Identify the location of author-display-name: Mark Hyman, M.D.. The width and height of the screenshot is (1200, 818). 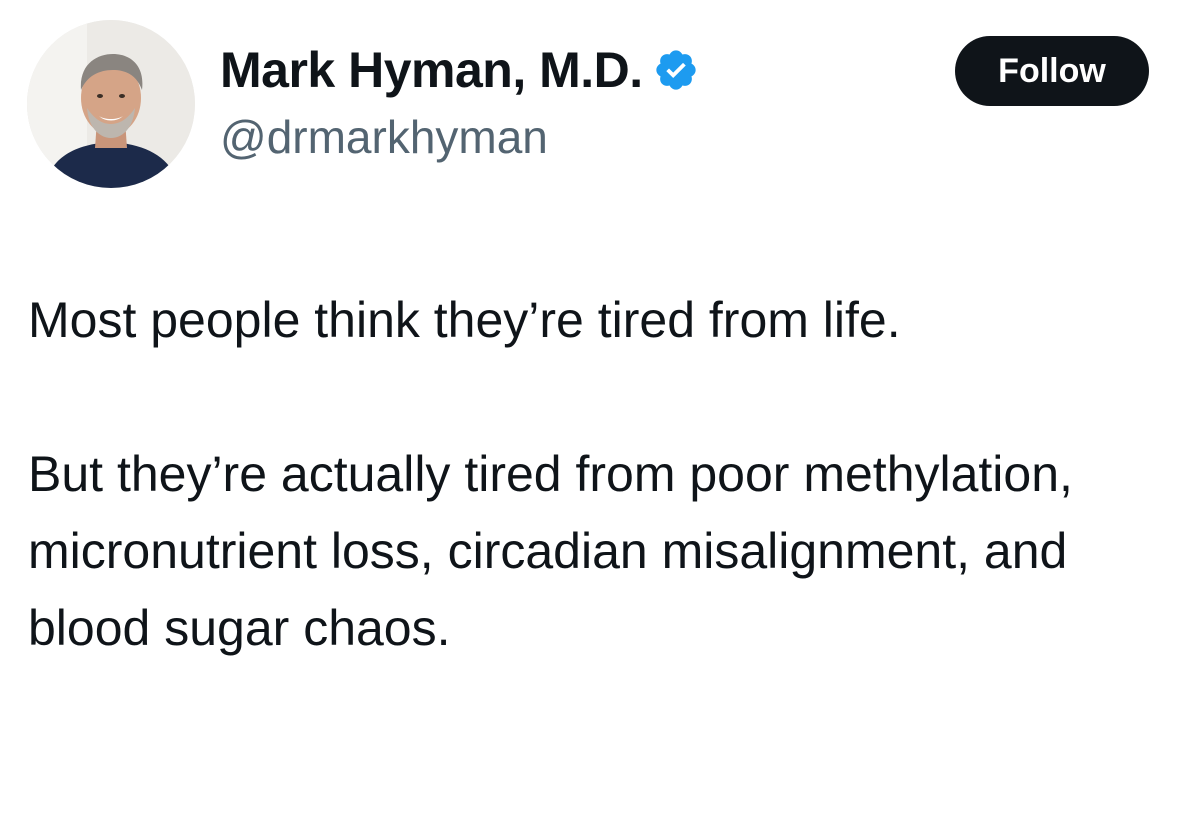
(431, 70).